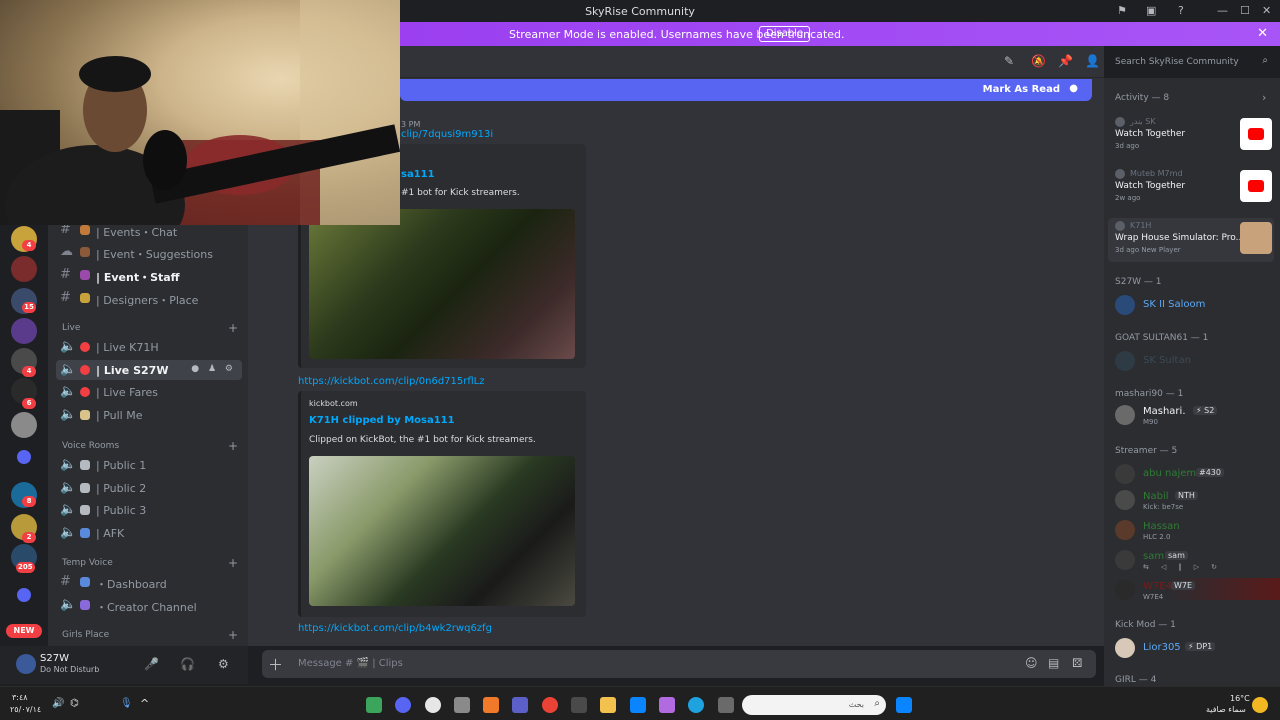  What do you see at coordinates (785, 34) in the screenshot?
I see `disable-streamer-mode-button: Disable` at bounding box center [785, 34].